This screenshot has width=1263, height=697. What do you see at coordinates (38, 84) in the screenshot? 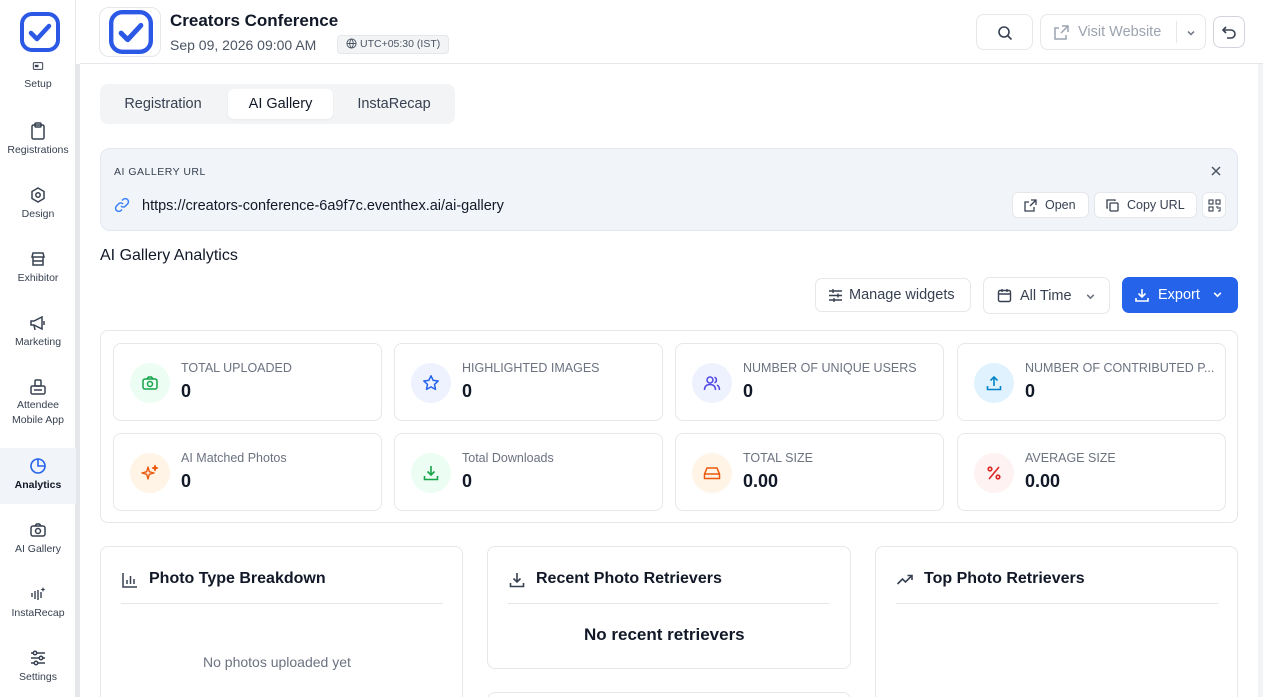
I see `sidebar-item-label: Setup` at bounding box center [38, 84].